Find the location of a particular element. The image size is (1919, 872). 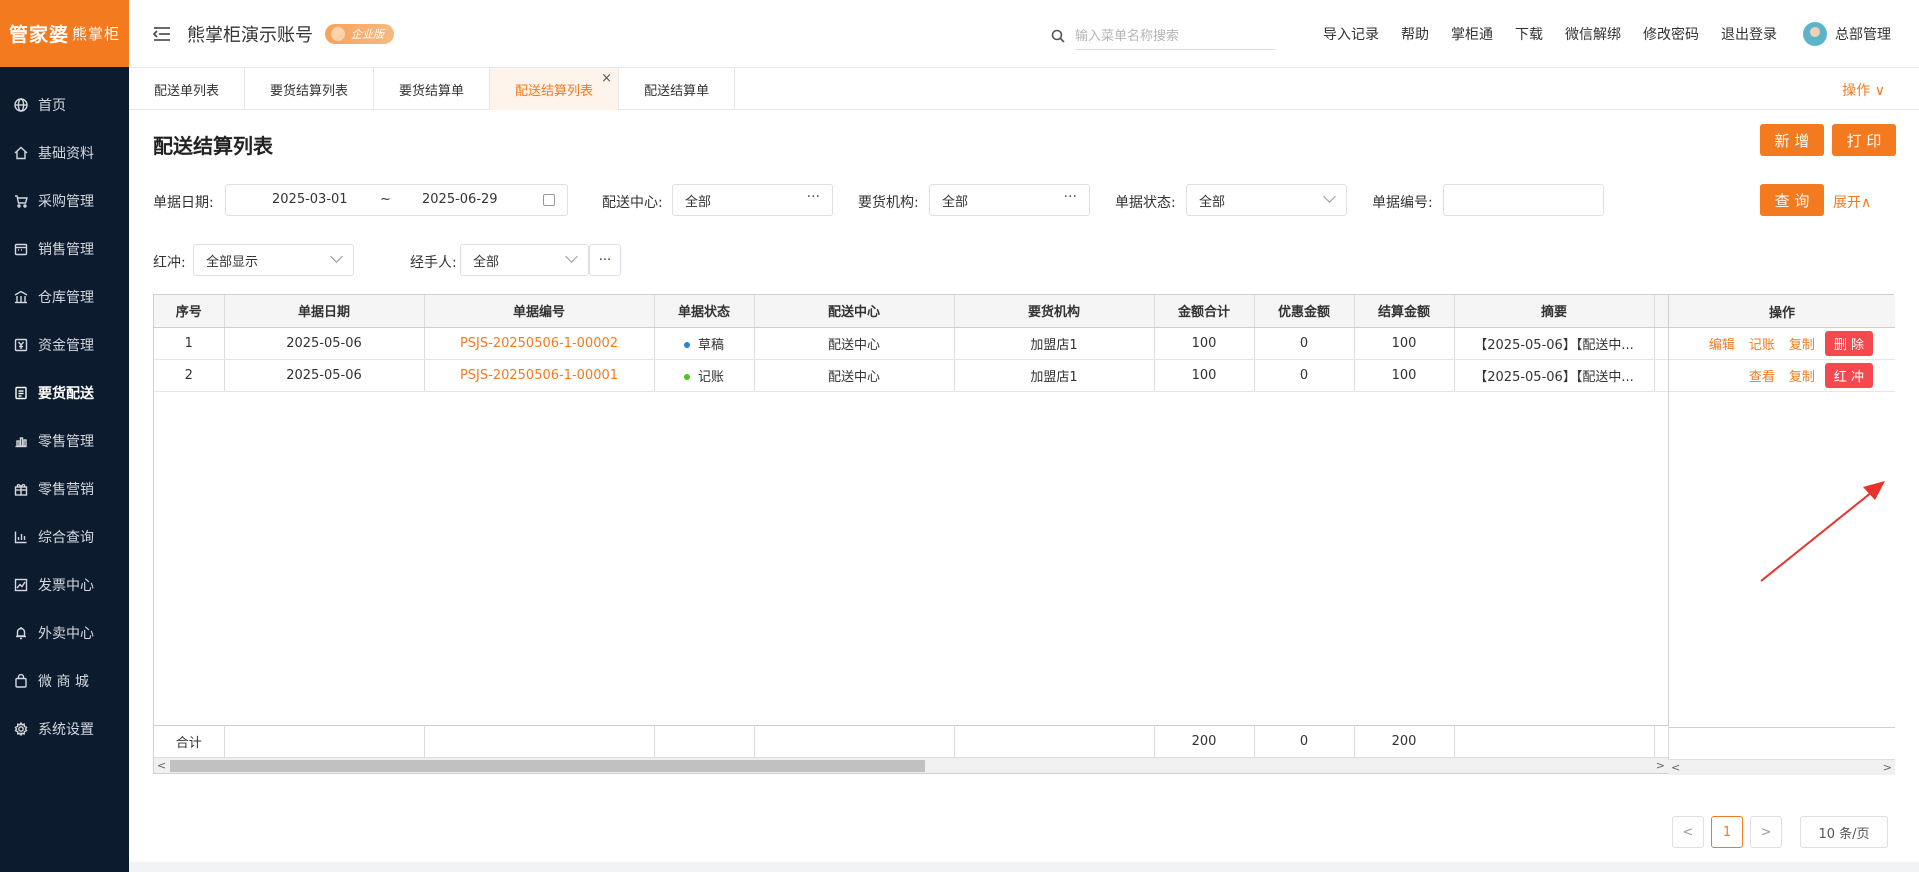

red-label: 红冲: is located at coordinates (169, 263).